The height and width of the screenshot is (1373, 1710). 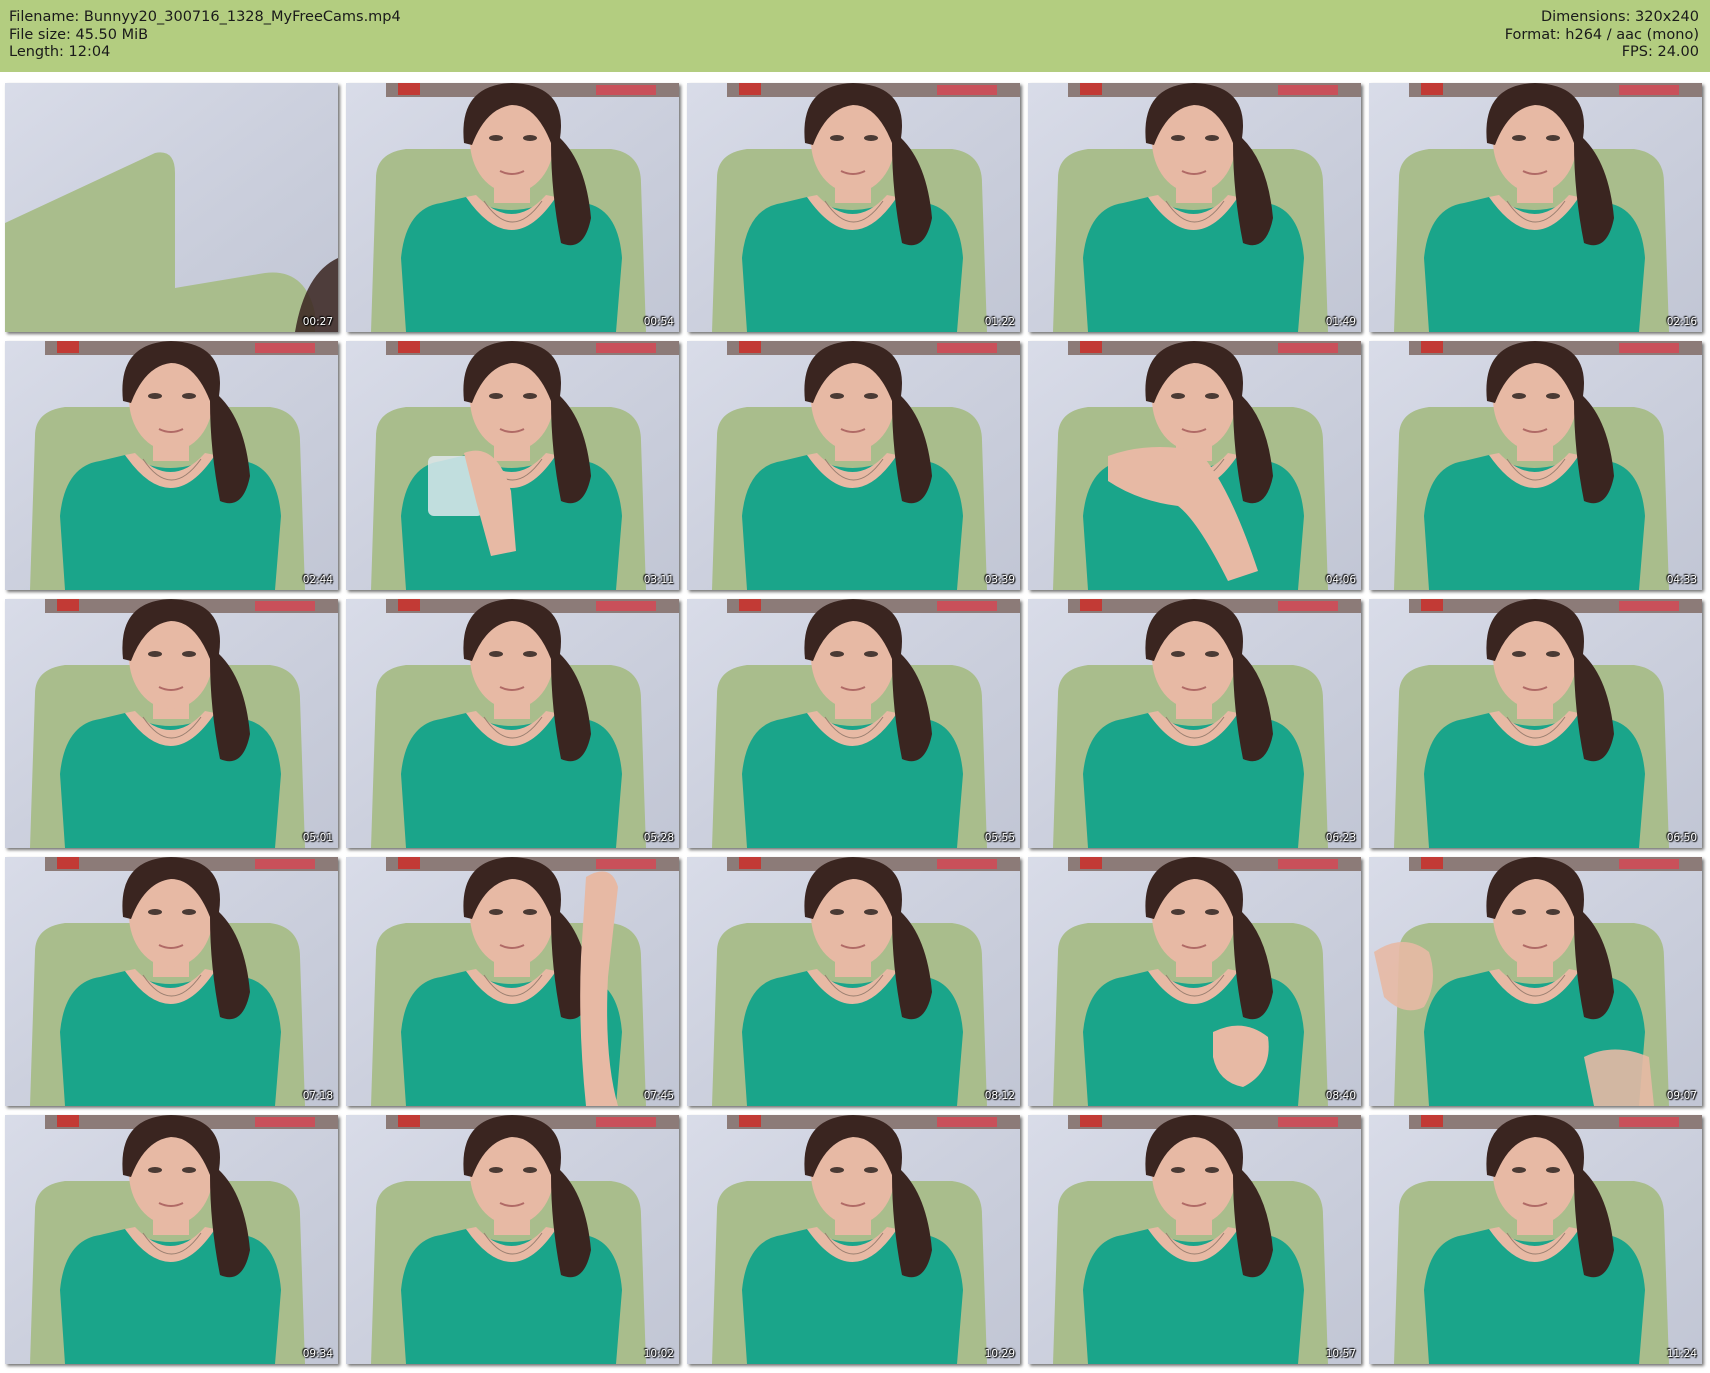 I want to click on thumbnail-timestamp: 05:28, so click(x=658, y=838).